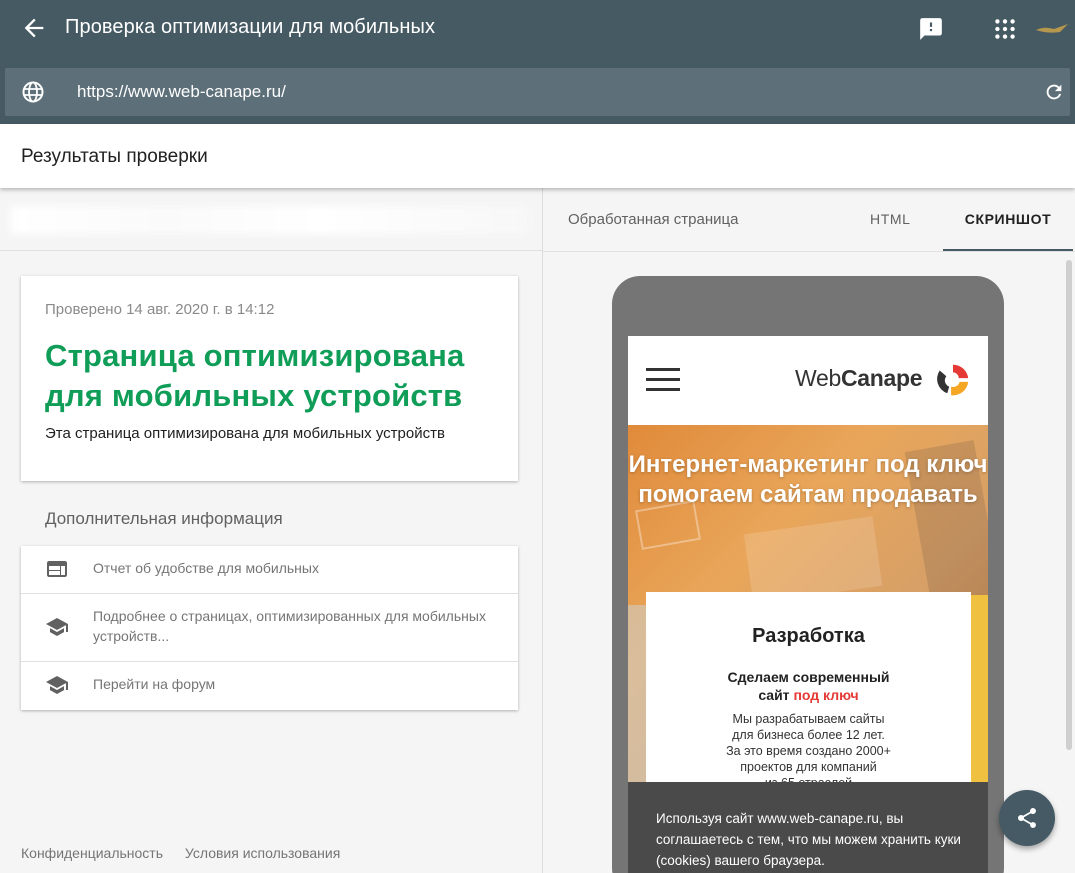  I want to click on rendered-page-label: Обработанная страница, so click(653, 219).